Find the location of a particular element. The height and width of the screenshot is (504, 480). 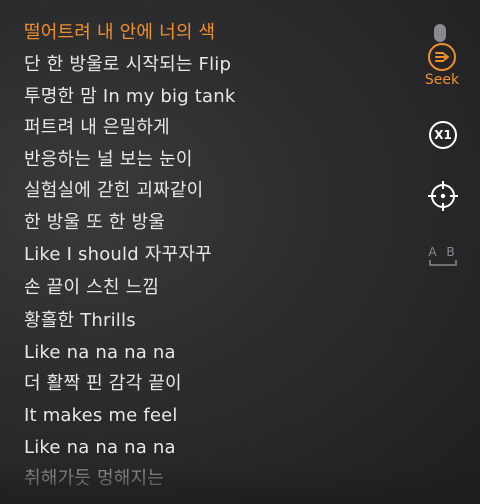

lyric-line: It makes me feel is located at coordinates (101, 416).